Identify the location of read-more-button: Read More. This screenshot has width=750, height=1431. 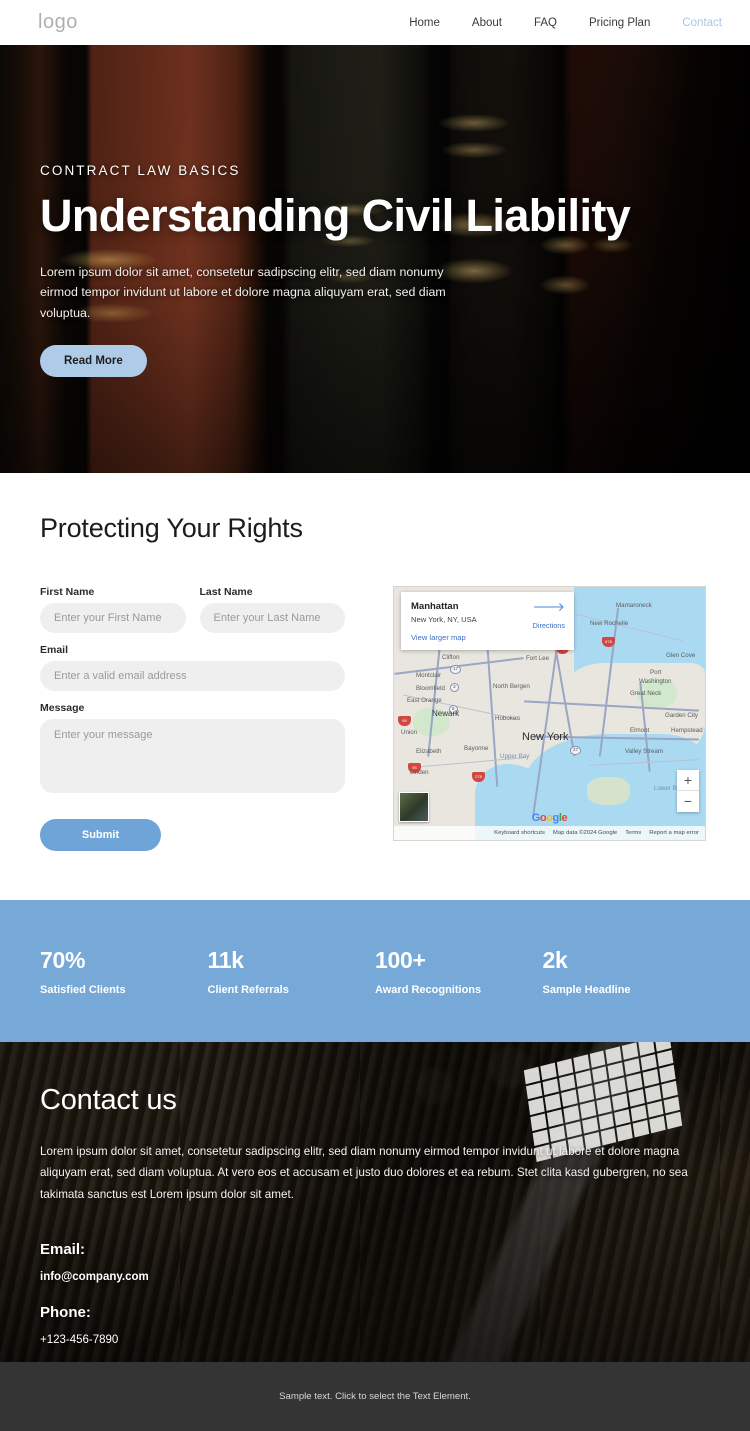
(93, 361).